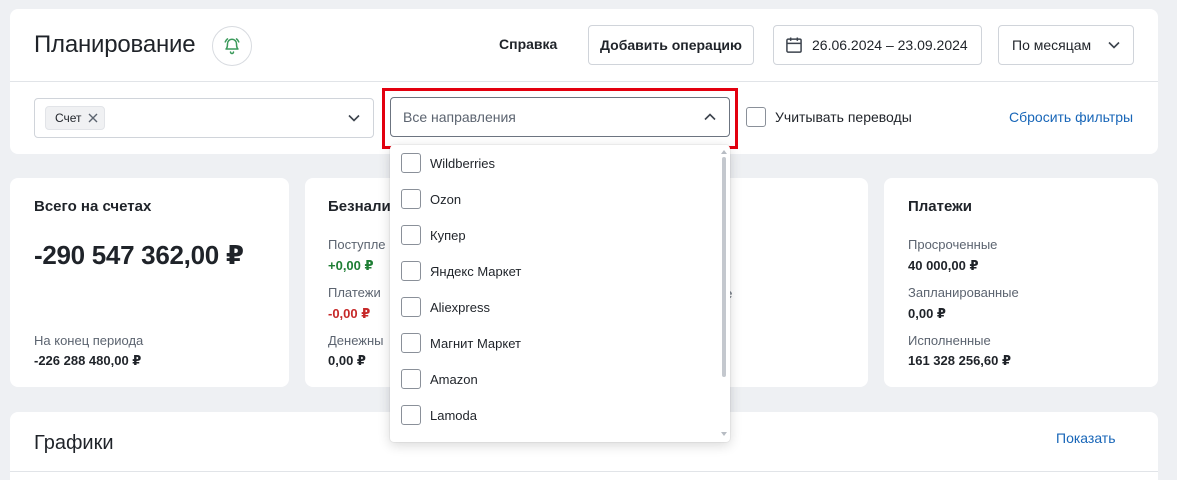 This screenshot has width=1177, height=480. I want to click on charts-divider, so click(584, 471).